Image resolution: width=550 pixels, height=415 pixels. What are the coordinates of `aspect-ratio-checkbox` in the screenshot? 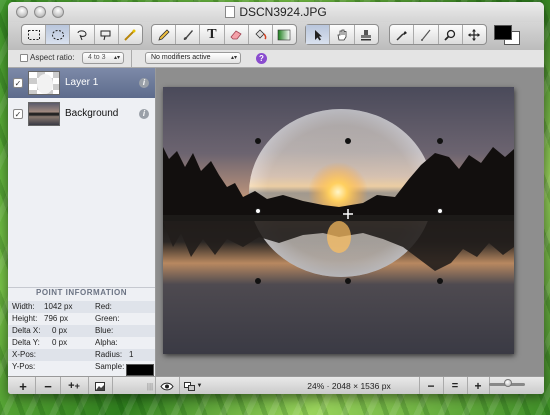 It's located at (24, 58).